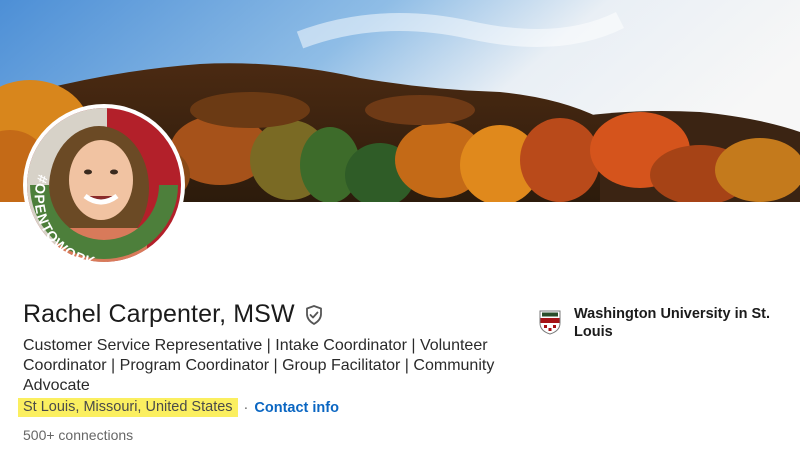  Describe the element at coordinates (159, 314) in the screenshot. I see `profile-name: Rachel Carpenter, MSW` at that location.